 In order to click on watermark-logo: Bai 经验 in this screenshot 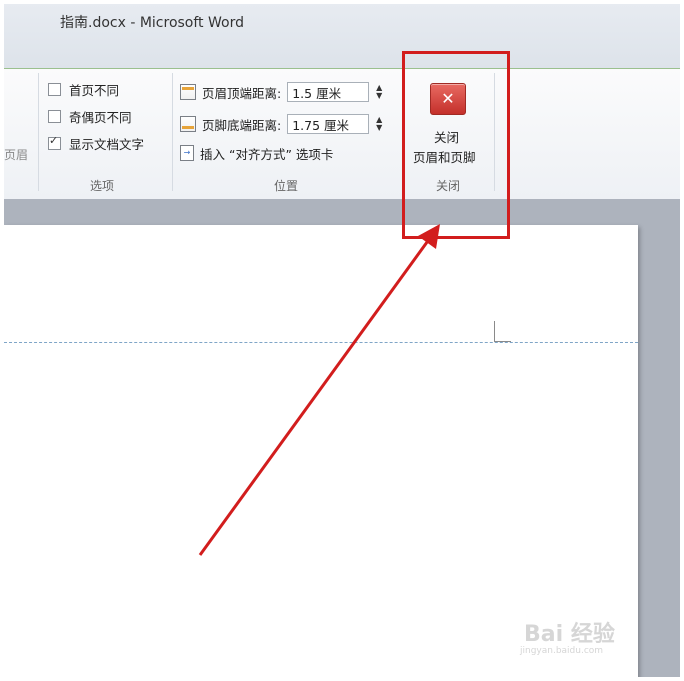, I will do `click(569, 634)`.